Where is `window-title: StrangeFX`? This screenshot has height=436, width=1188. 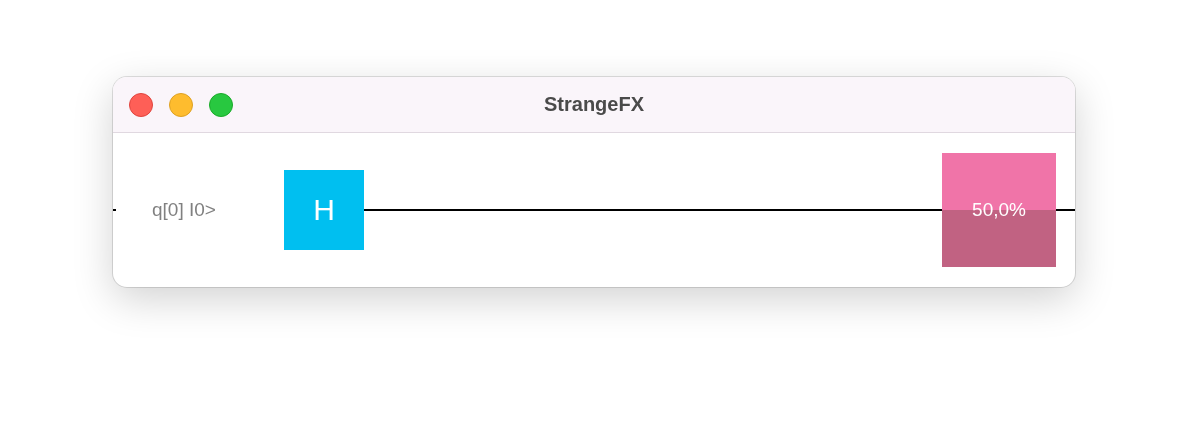 window-title: StrangeFX is located at coordinates (594, 104).